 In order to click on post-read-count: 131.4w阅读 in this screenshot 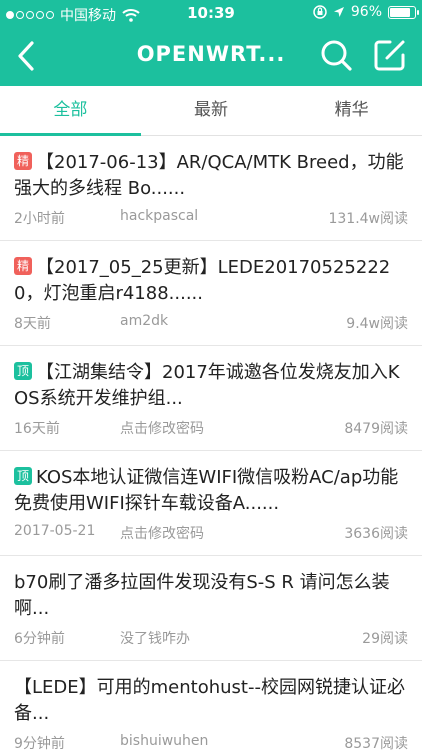, I will do `click(368, 219)`.